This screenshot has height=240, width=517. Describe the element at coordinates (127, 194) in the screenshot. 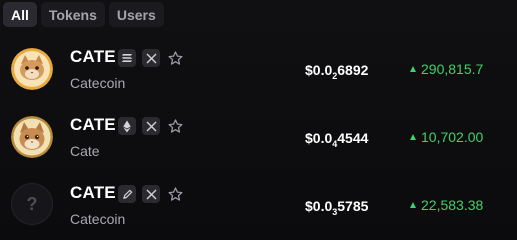

I see `pen-icon` at that location.